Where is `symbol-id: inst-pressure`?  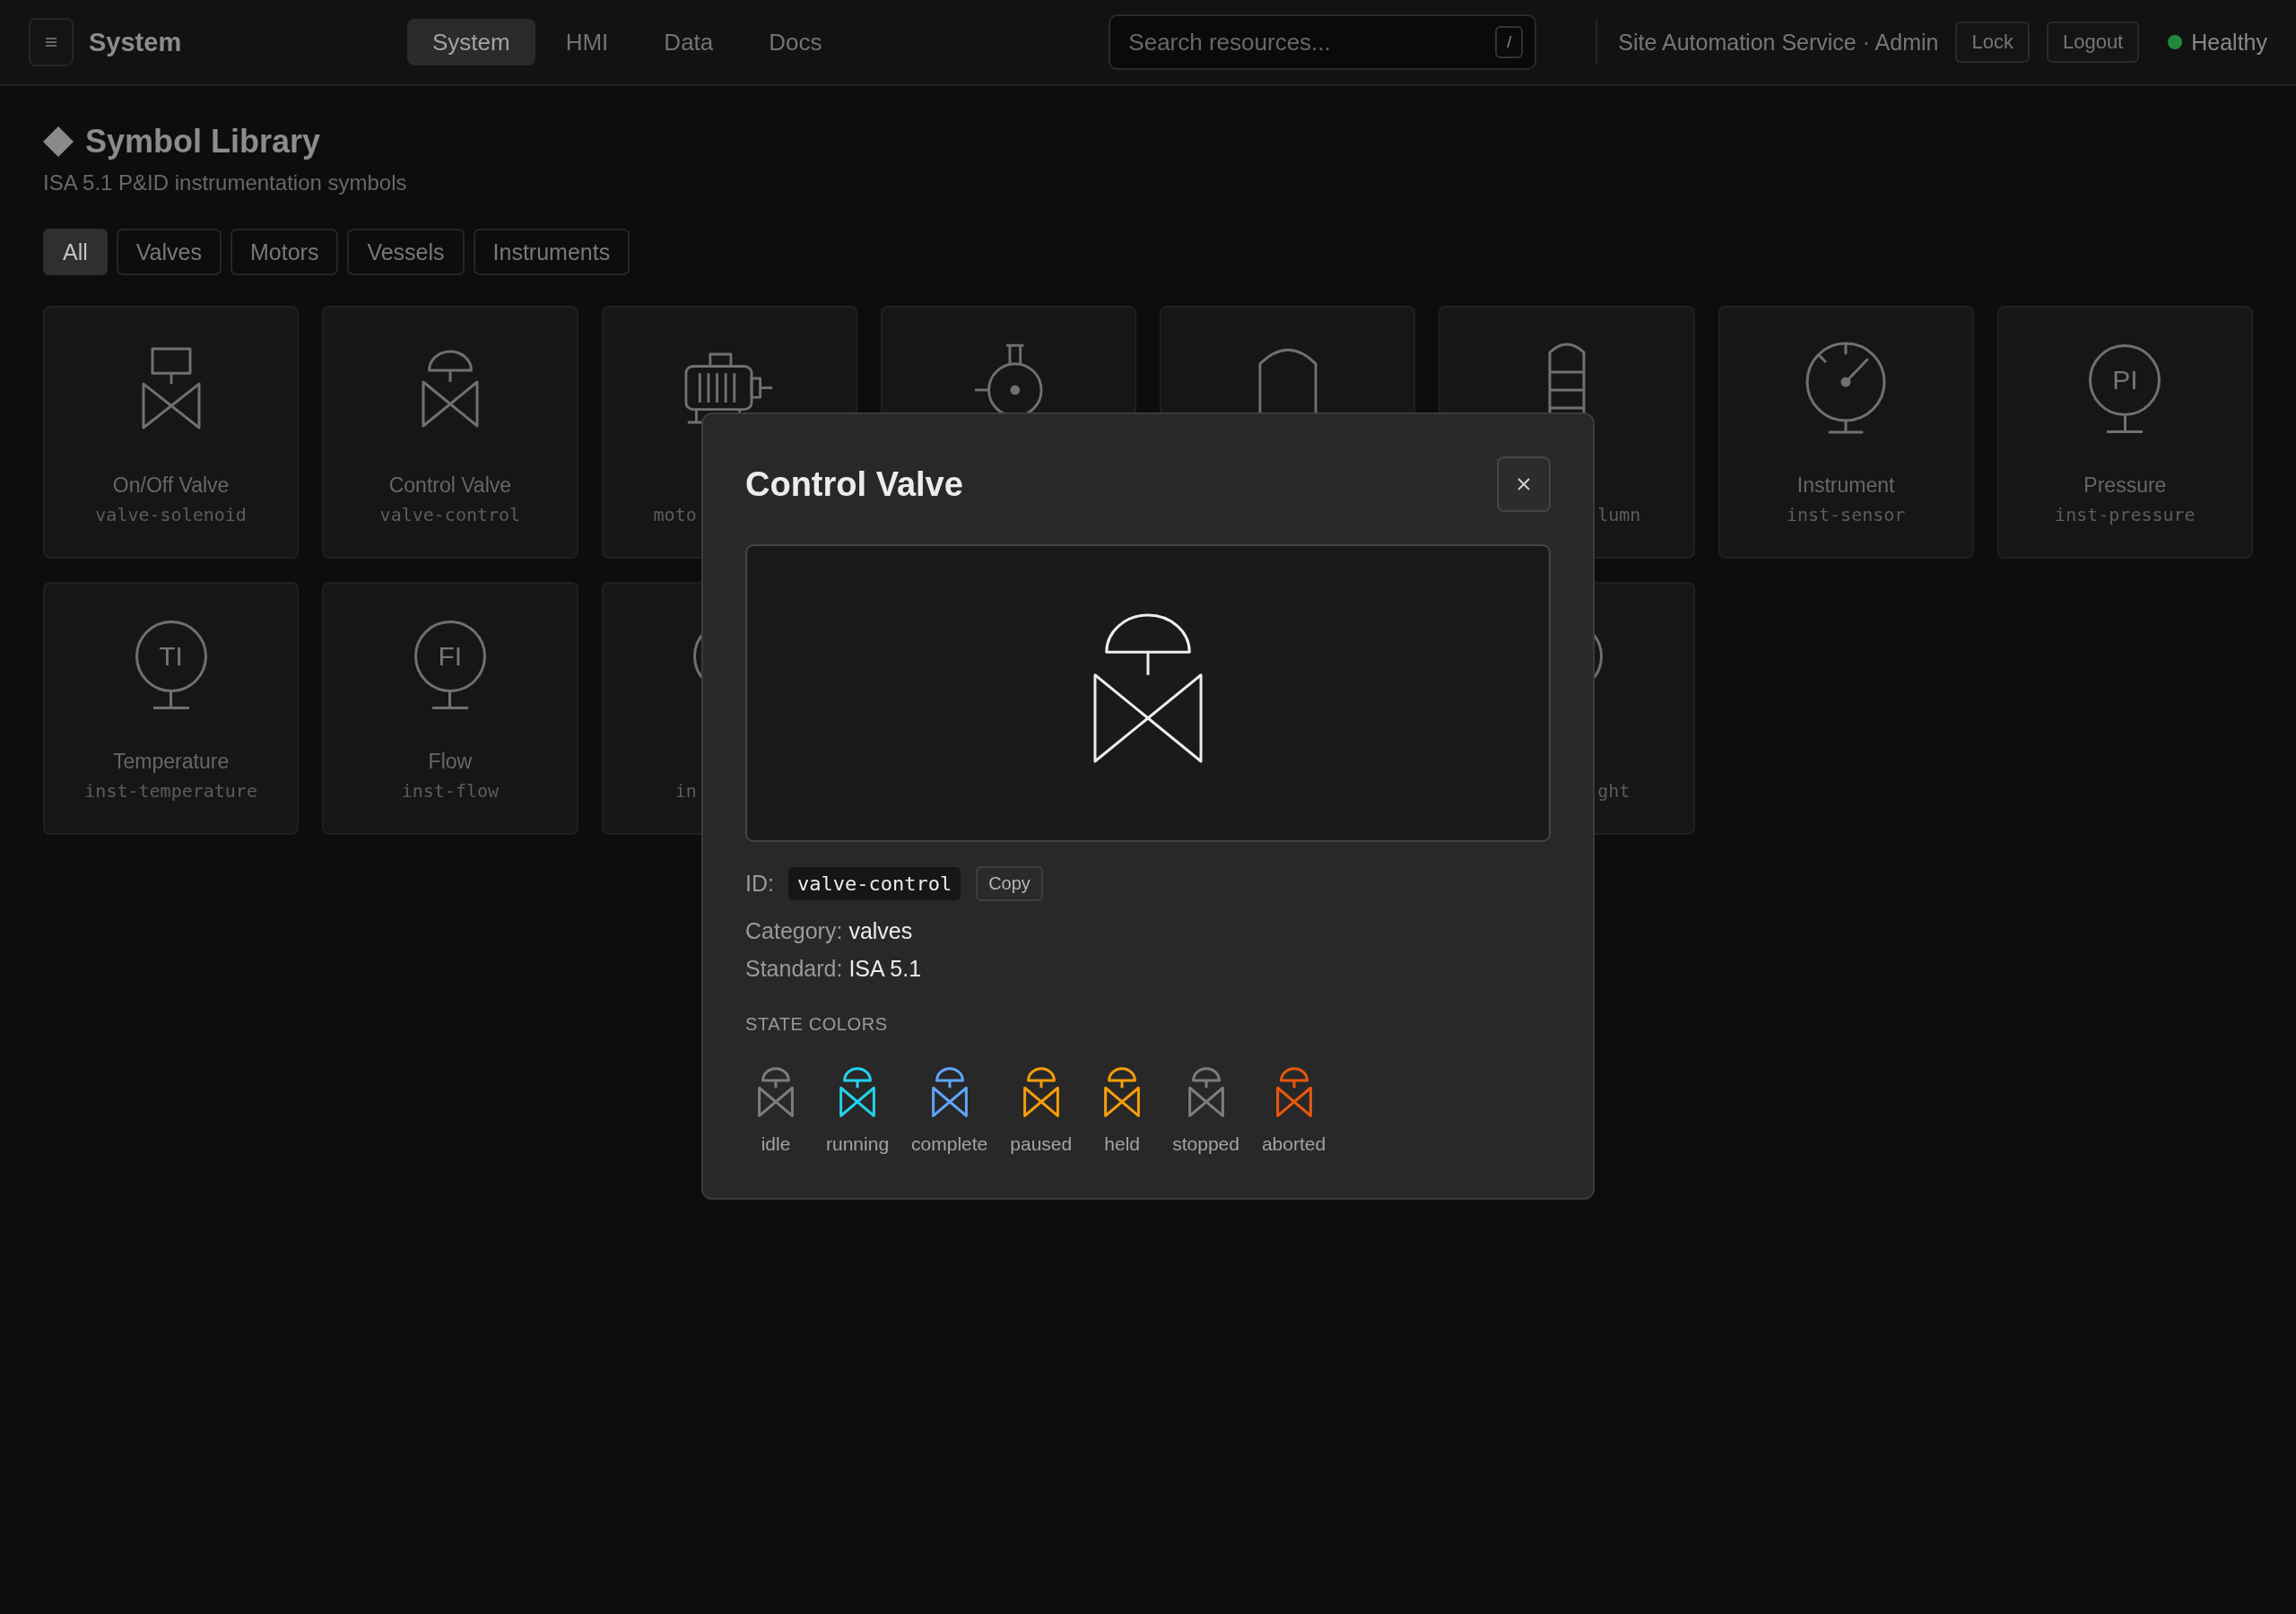
symbol-id: inst-pressure is located at coordinates (2125, 515).